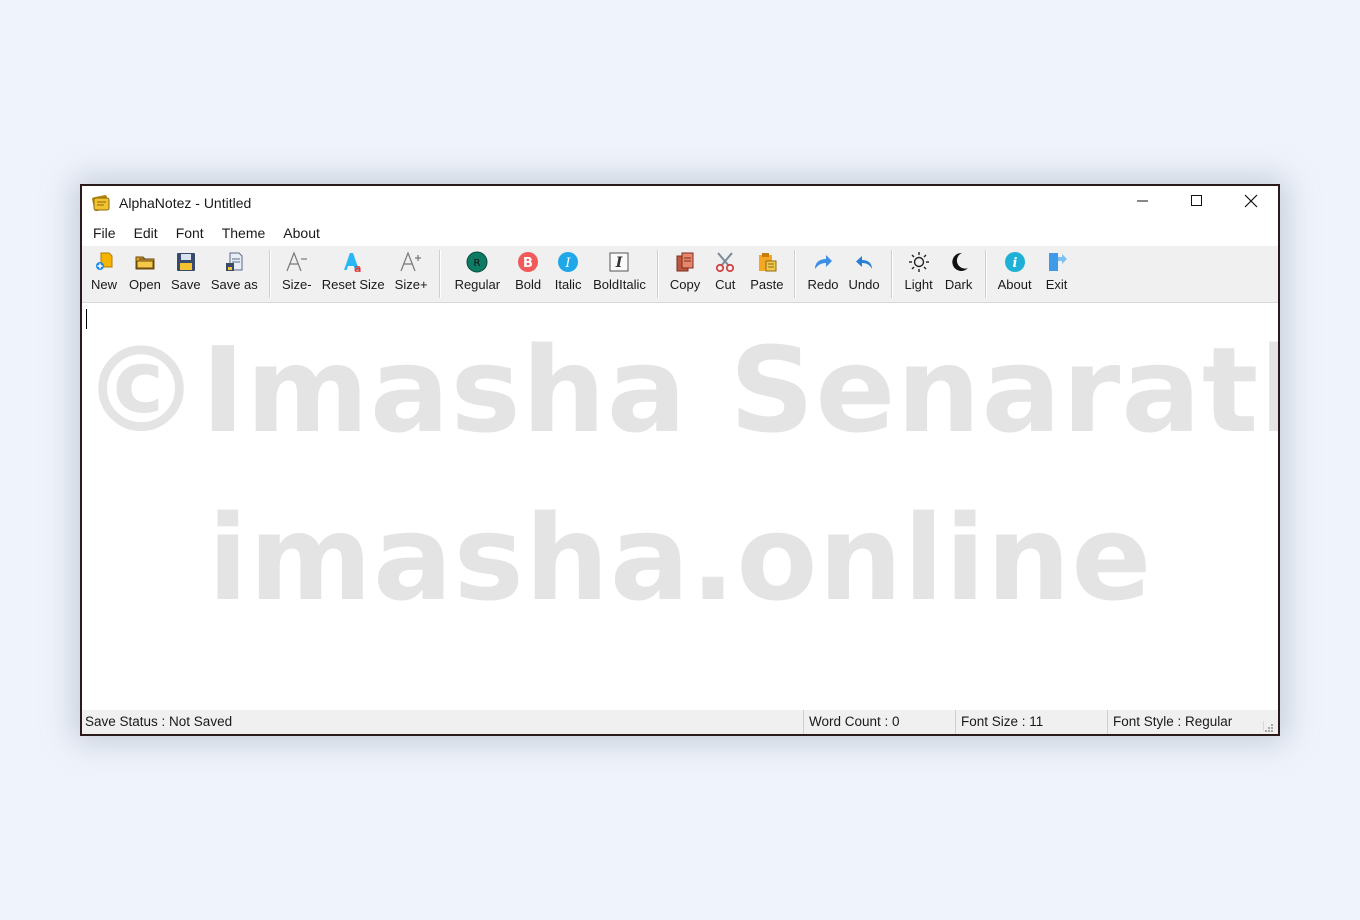 Image resolution: width=1360 pixels, height=920 pixels. What do you see at coordinates (104, 233) in the screenshot?
I see `menu-file: File` at bounding box center [104, 233].